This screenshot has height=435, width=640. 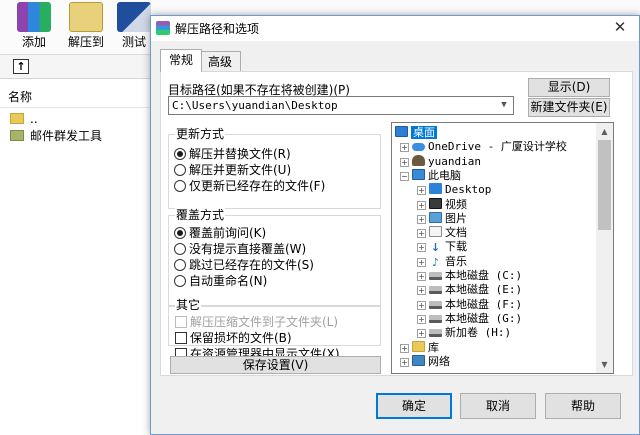 I want to click on radio-auto-rename: 自动重命名(N), so click(x=220, y=281).